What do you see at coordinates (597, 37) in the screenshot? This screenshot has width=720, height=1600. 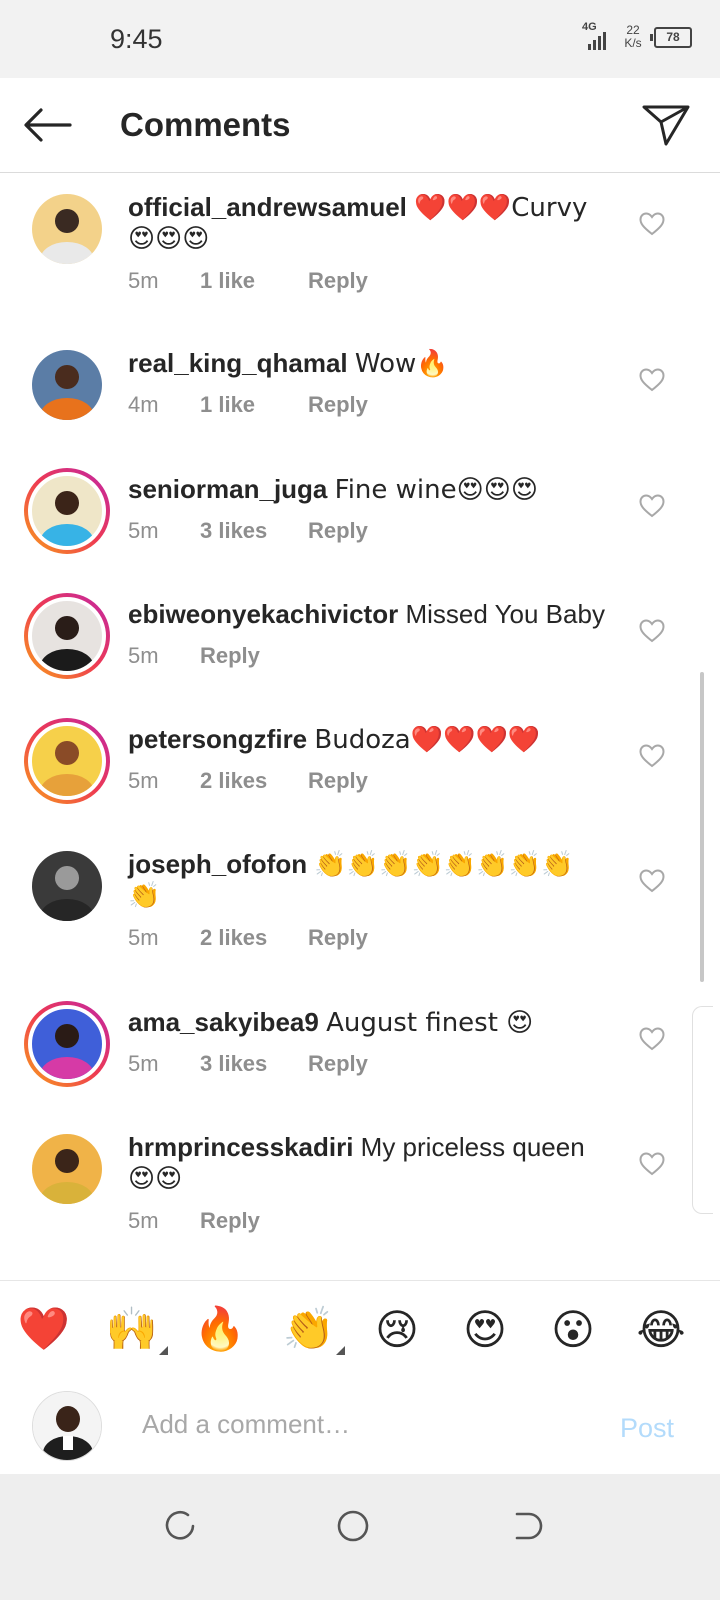 I see `signal-icon: 4G` at bounding box center [597, 37].